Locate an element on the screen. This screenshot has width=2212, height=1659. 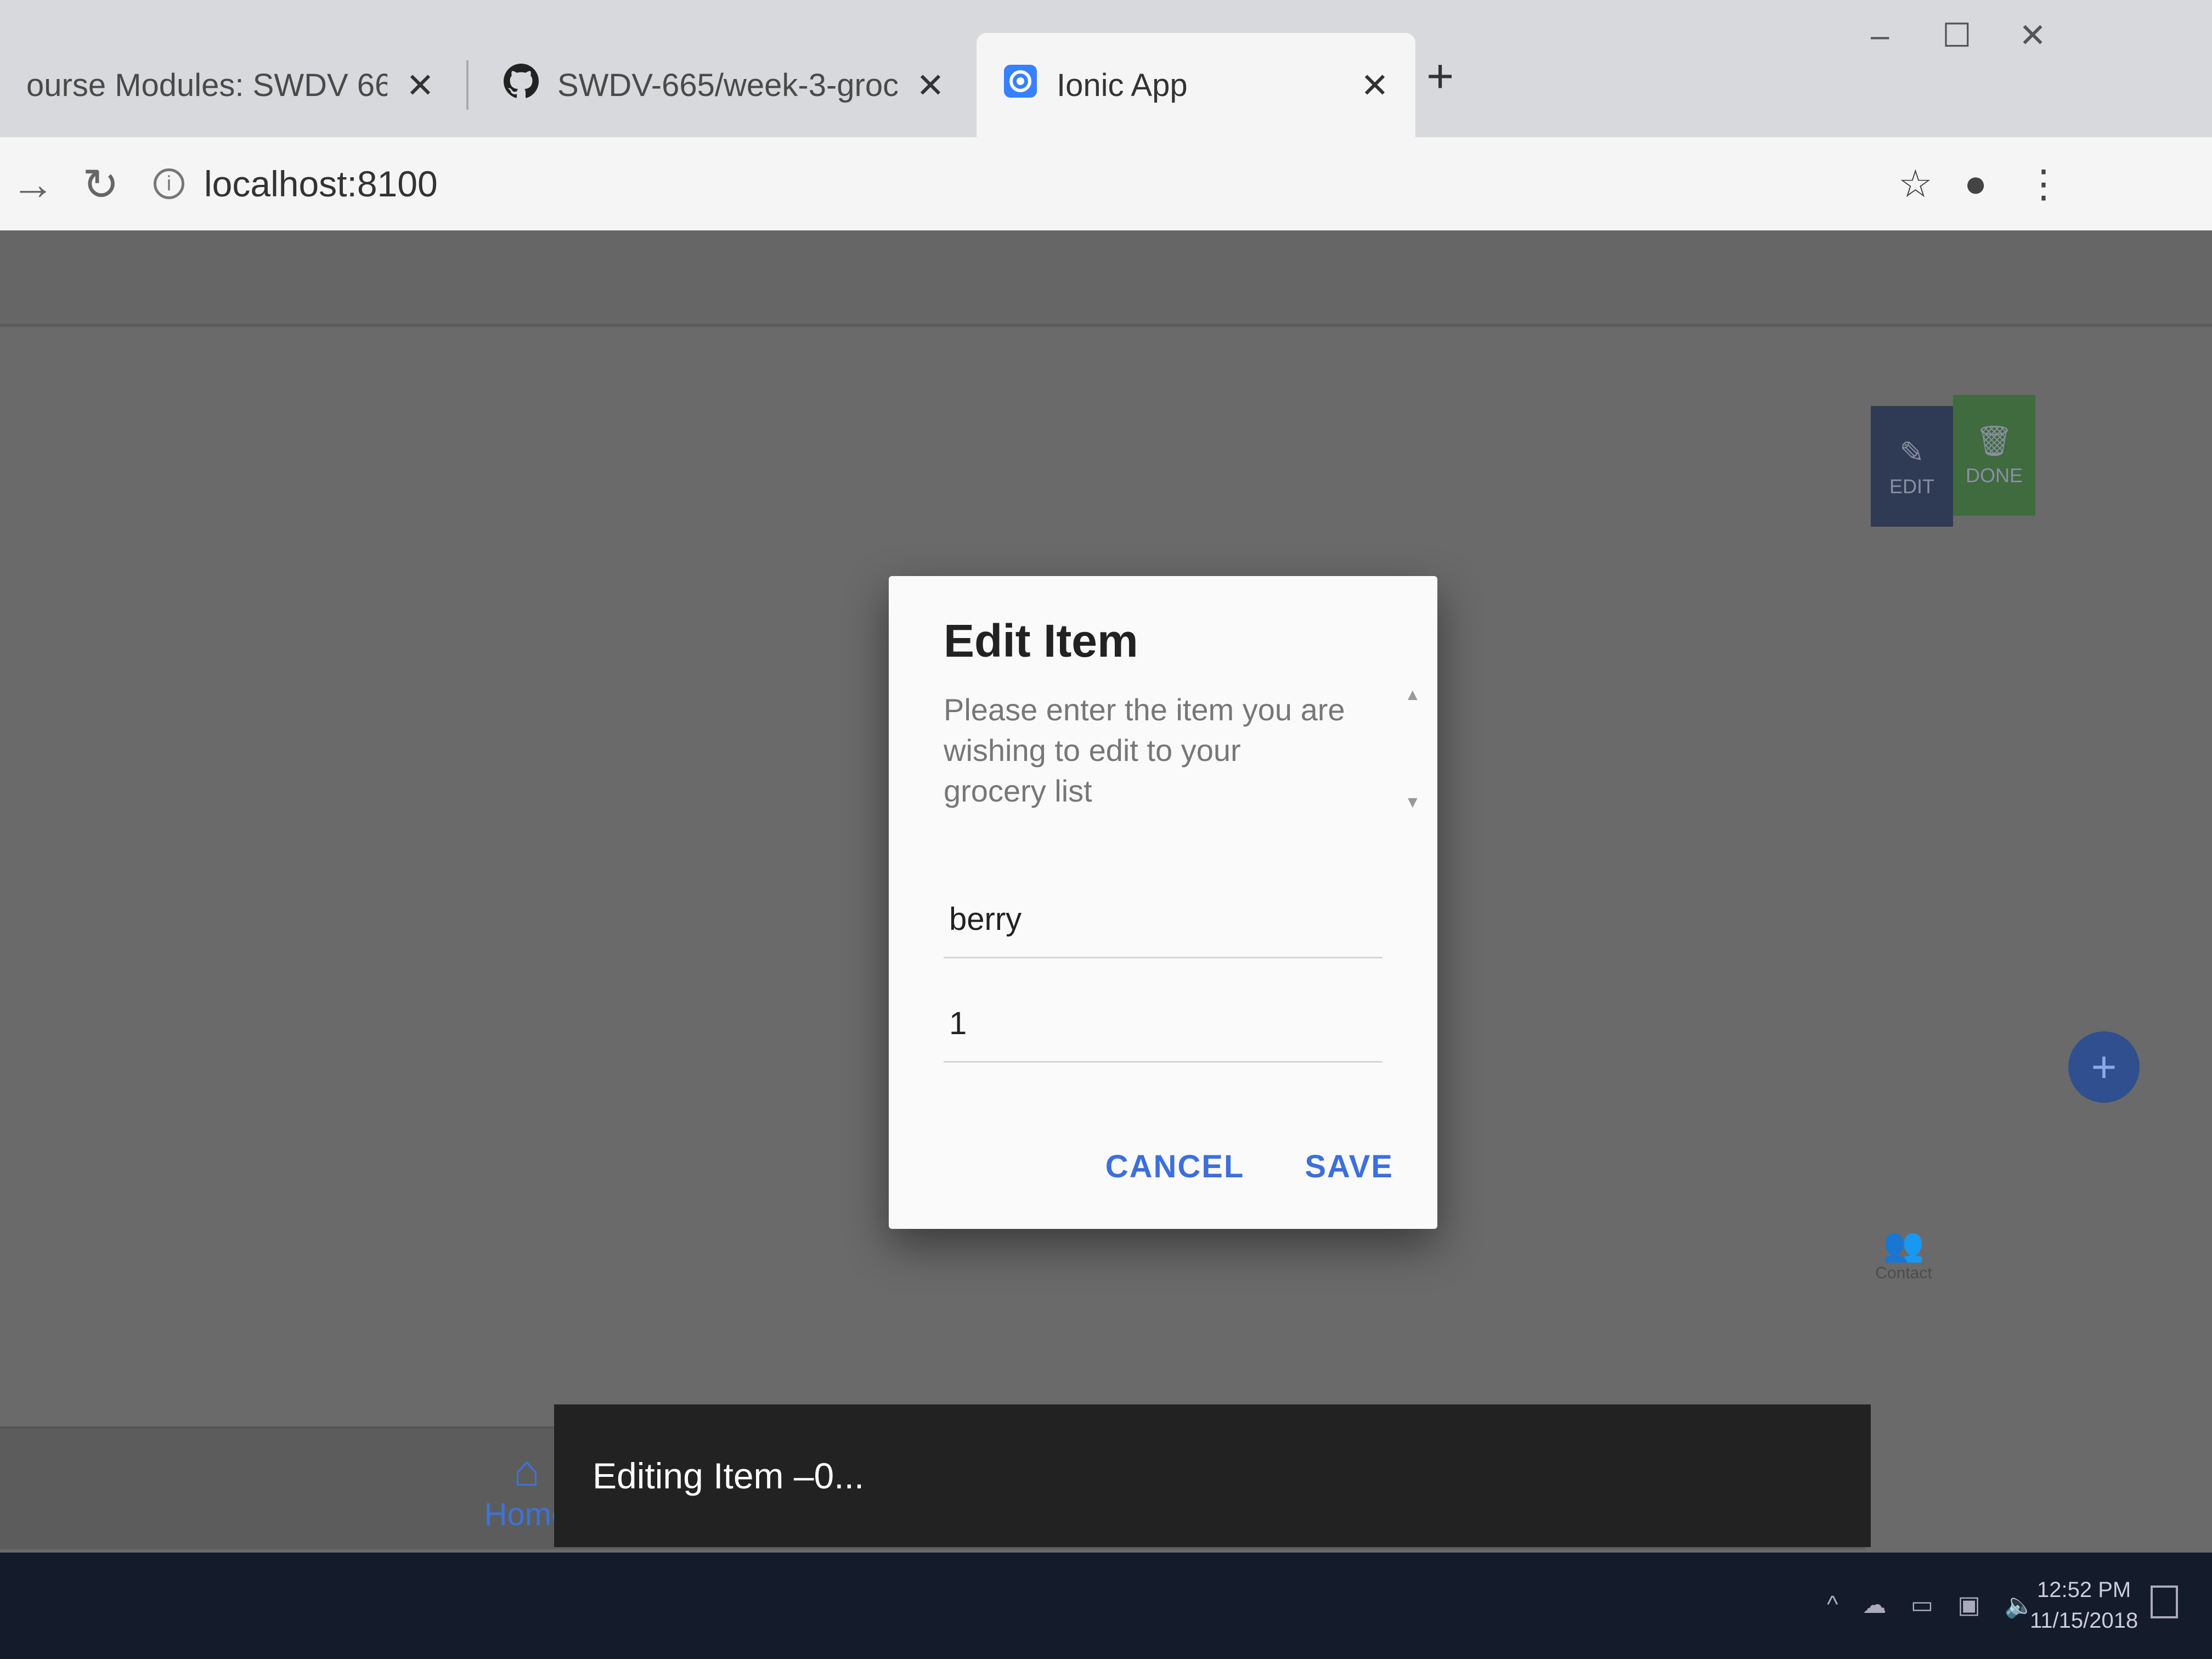
window-close-icon: ✕ is located at coordinates (2033, 36).